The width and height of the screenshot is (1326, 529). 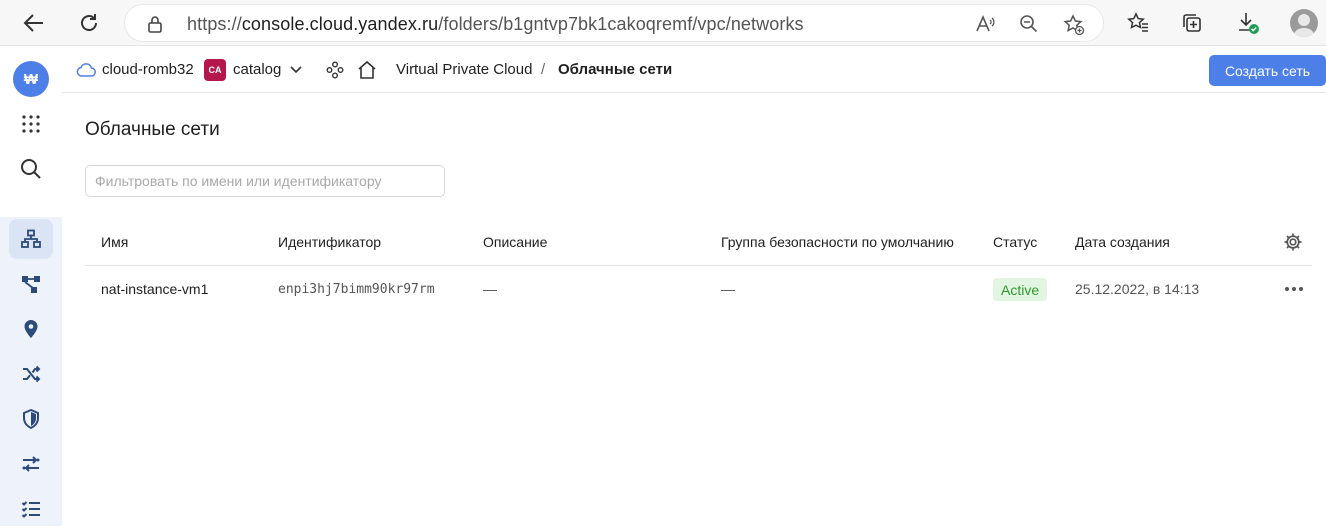 What do you see at coordinates (215, 70) in the screenshot?
I see `folder-badge: CA` at bounding box center [215, 70].